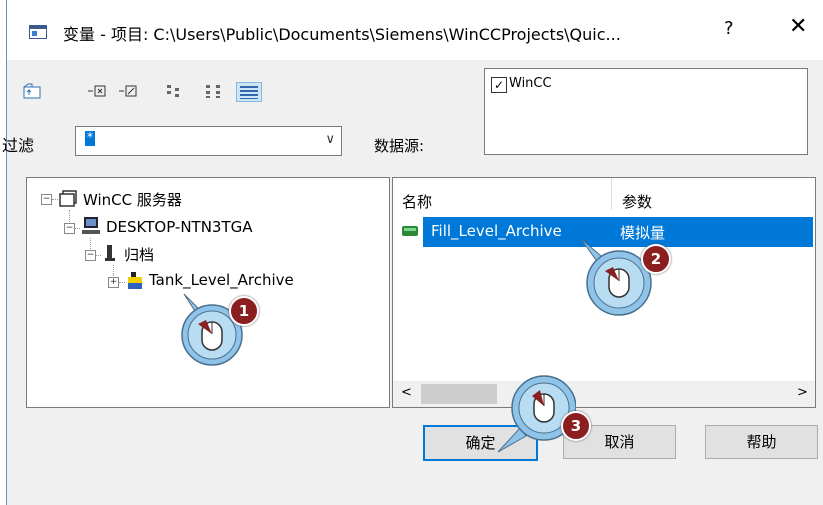 This screenshot has height=505, width=823. Describe the element at coordinates (646, 111) in the screenshot. I see `data-source-list: ✓ WinCC` at that location.